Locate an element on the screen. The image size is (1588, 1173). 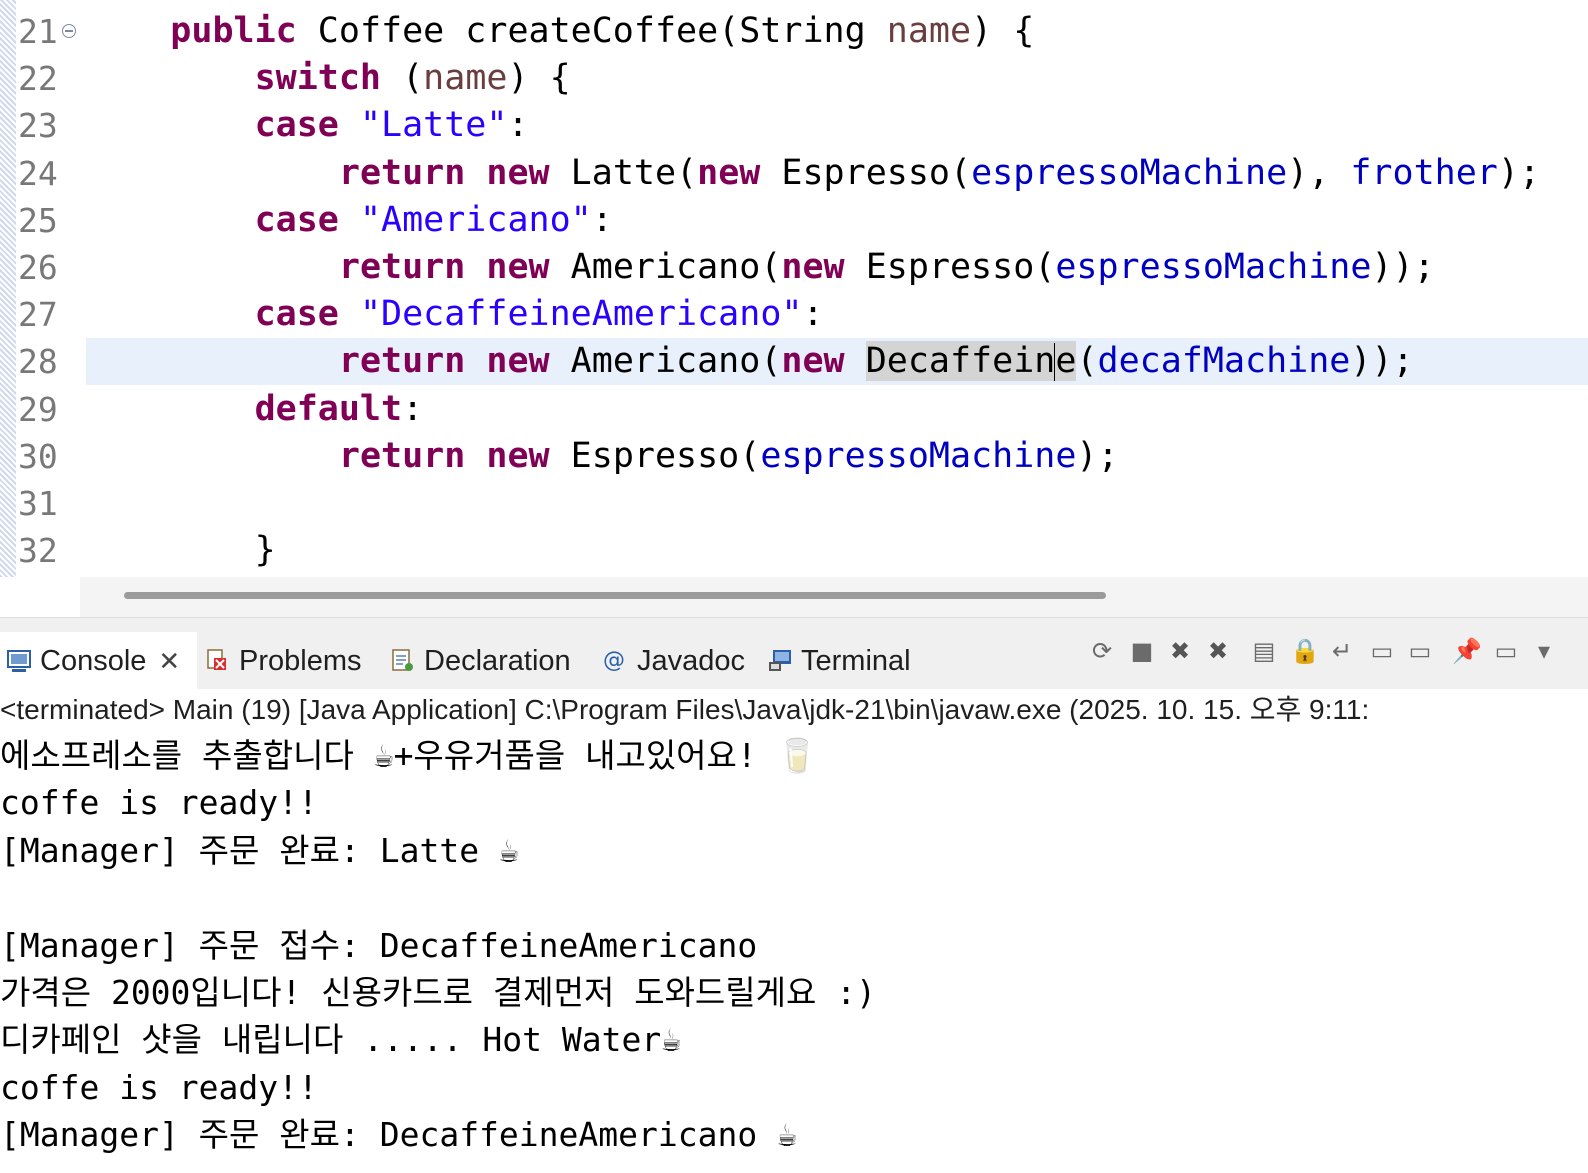
code-token: decafMachine is located at coordinates (1224, 361).